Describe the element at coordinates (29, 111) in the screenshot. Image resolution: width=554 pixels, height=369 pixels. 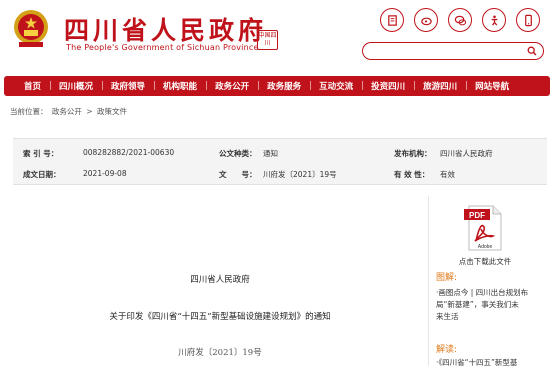
I see `breadcrumb-prefix: 当前位置：` at that location.